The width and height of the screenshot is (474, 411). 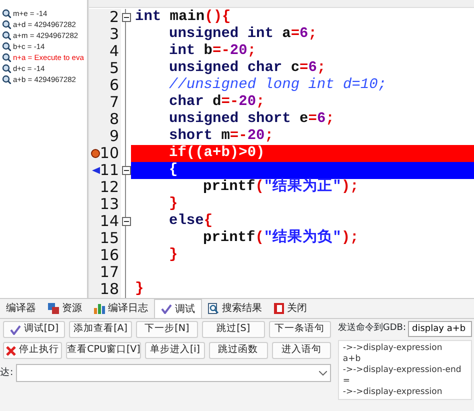 What do you see at coordinates (217, 102) in the screenshot?
I see `code-line: char d=-20;` at bounding box center [217, 102].